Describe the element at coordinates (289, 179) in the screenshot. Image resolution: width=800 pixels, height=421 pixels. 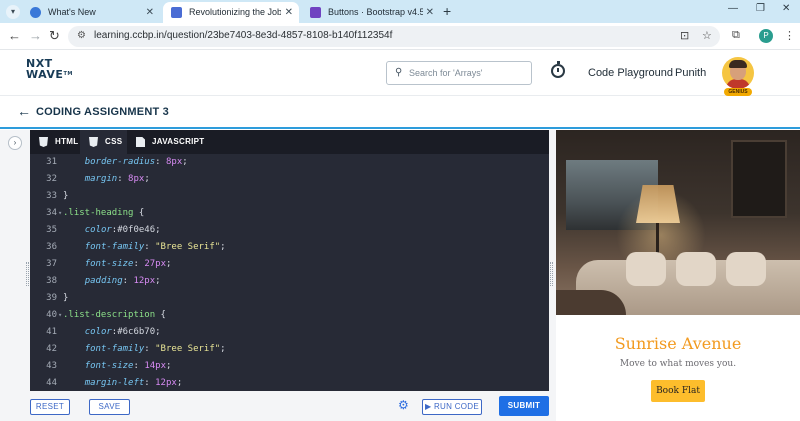
I see `code-line: 32 margin: 8px;` at that location.